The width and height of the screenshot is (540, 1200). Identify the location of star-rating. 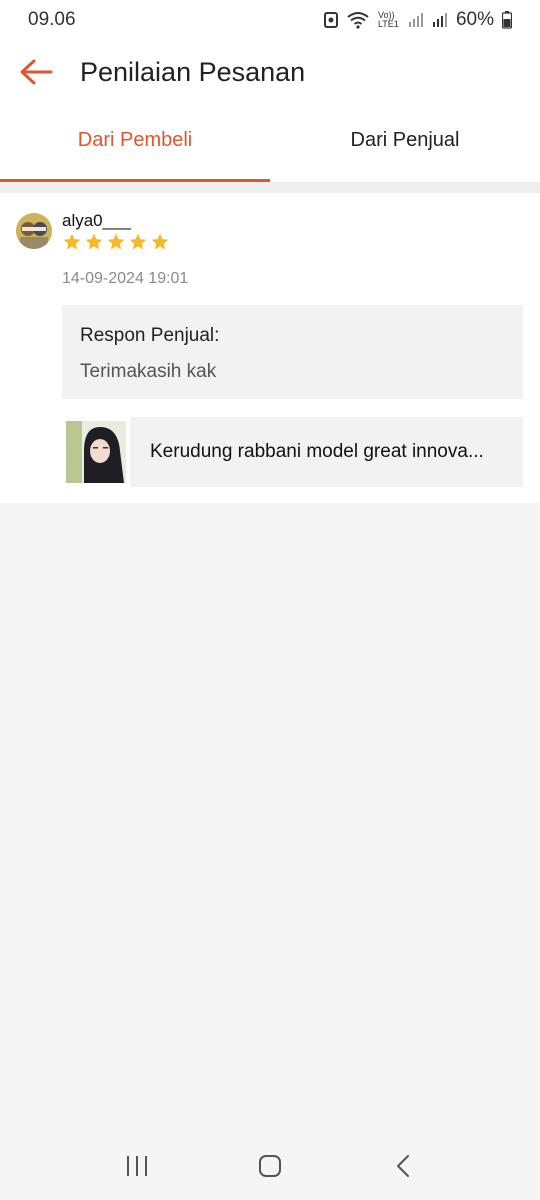
(116, 242).